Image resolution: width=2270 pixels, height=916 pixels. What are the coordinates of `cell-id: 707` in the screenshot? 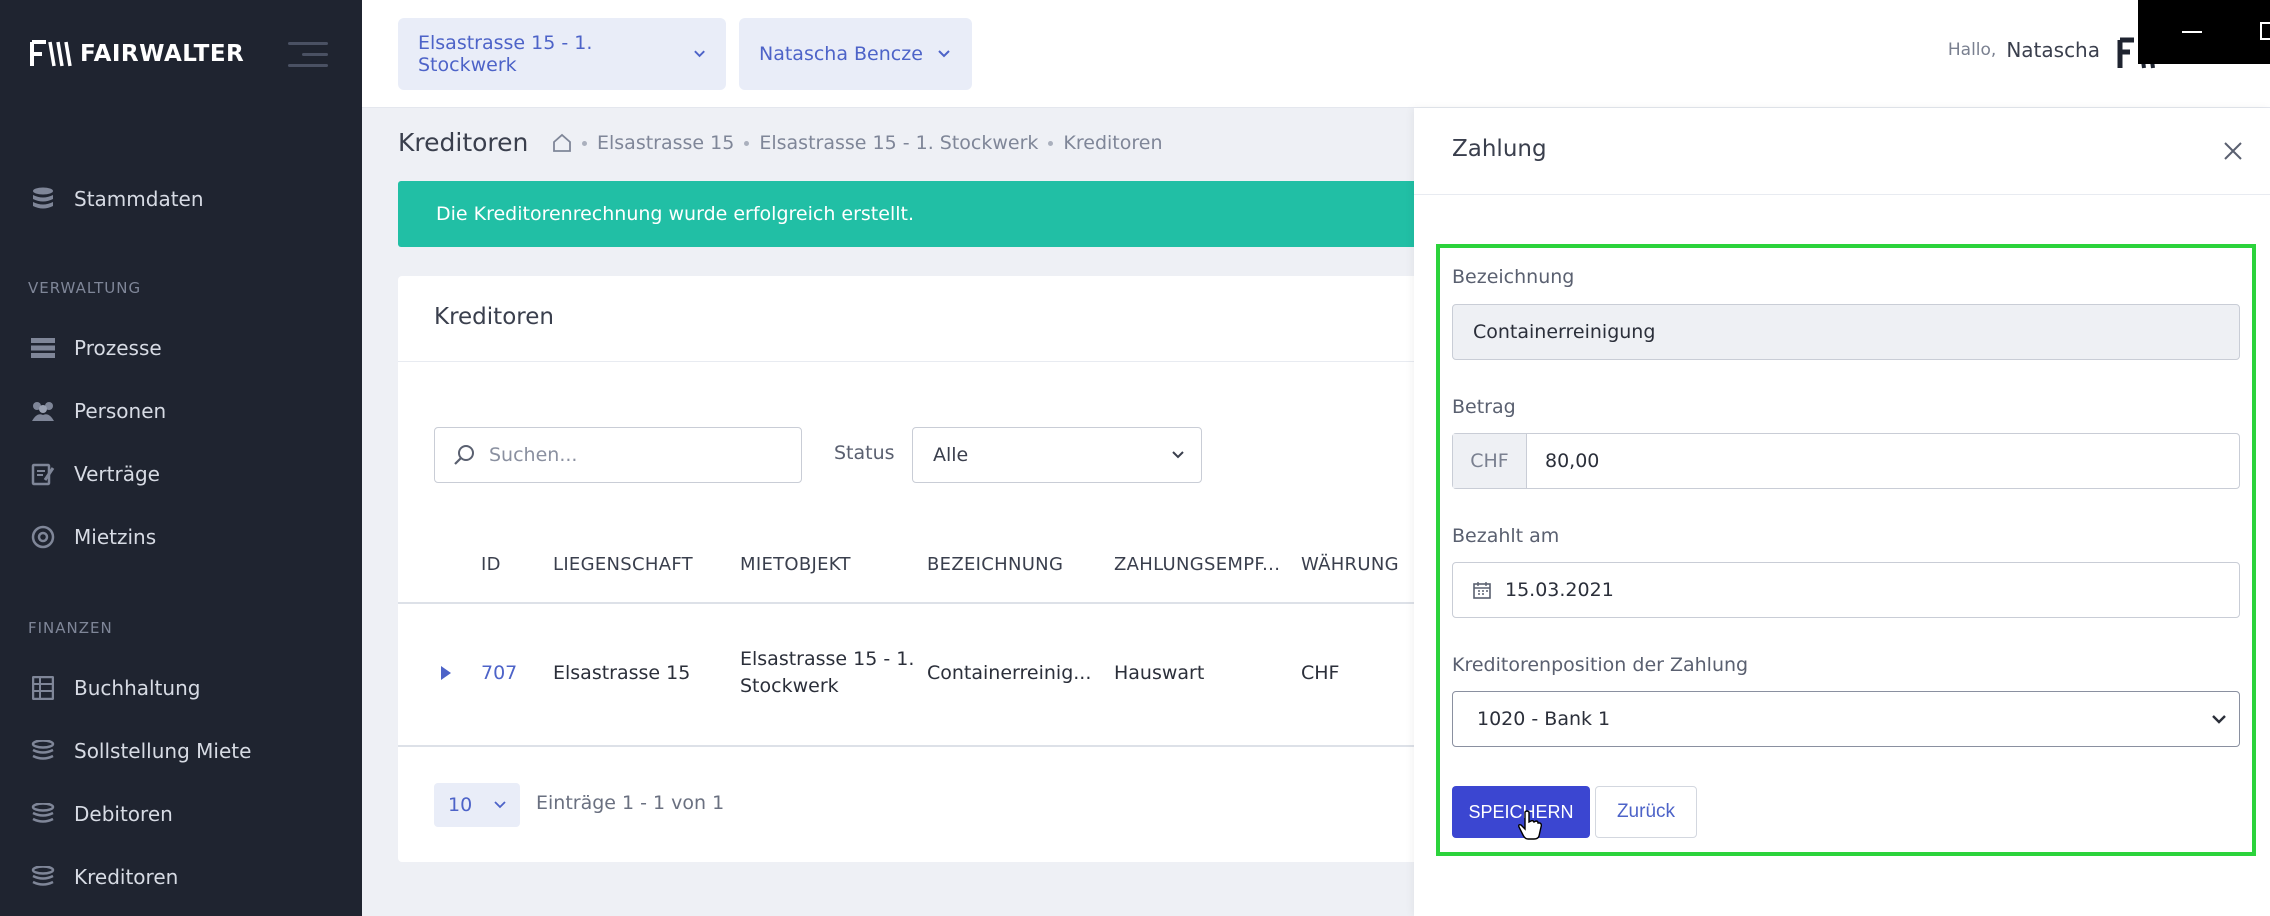 It's located at (499, 673).